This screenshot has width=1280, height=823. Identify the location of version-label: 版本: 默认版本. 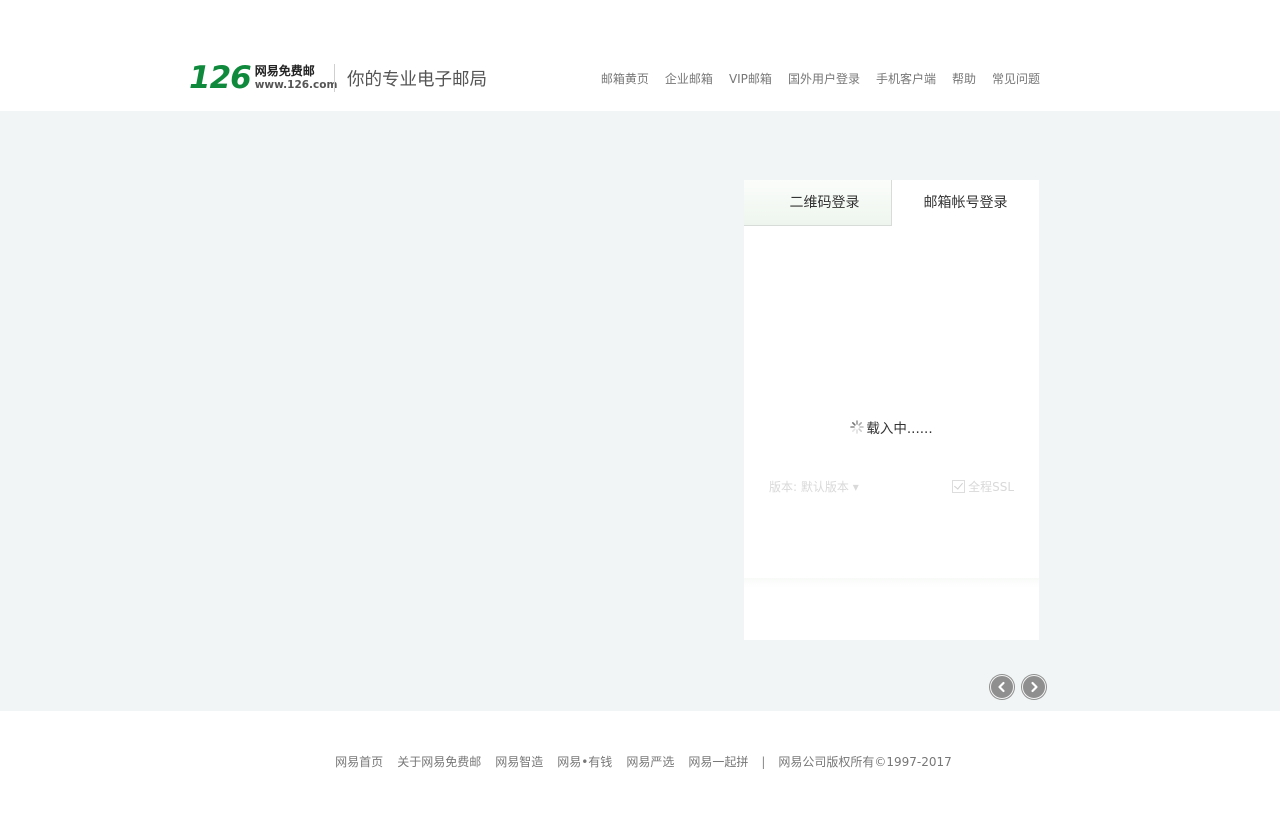
(809, 487).